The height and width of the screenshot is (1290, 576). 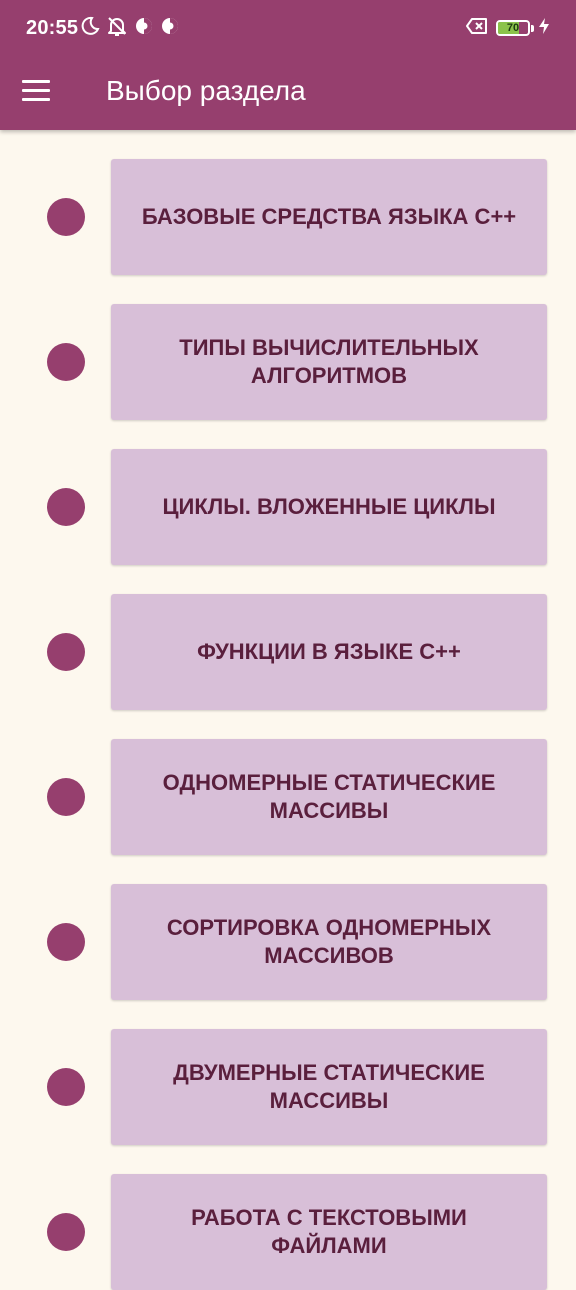 I want to click on section-button: ОДНОМЕРНЫЕ СТАТИЧЕСКИЕ МАССИВЫ, so click(x=329, y=797).